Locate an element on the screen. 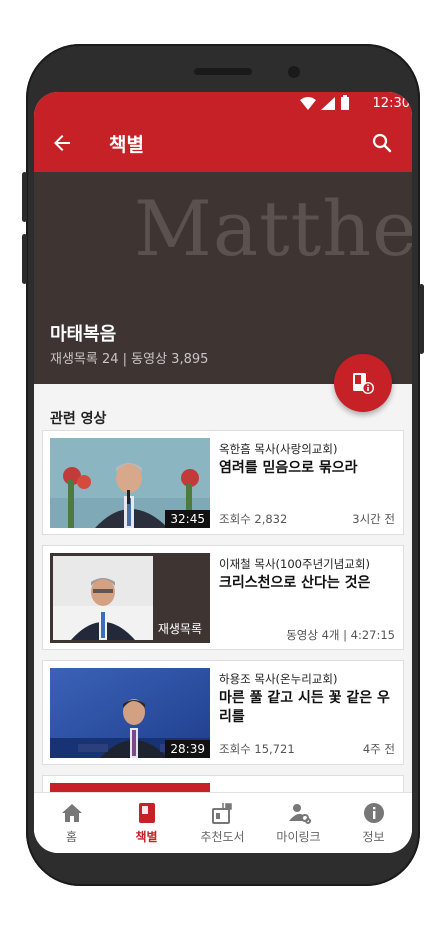 This screenshot has height=933, width=443. volume-down-button is located at coordinates (24, 259).